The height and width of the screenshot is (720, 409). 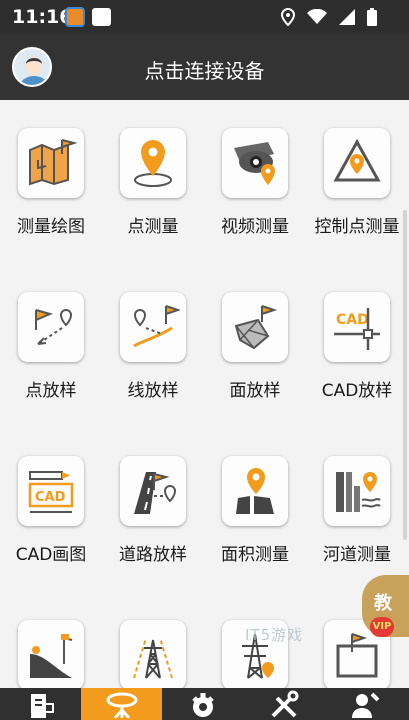 I want to click on tile-river-survey: 河道测量, so click(x=357, y=510).